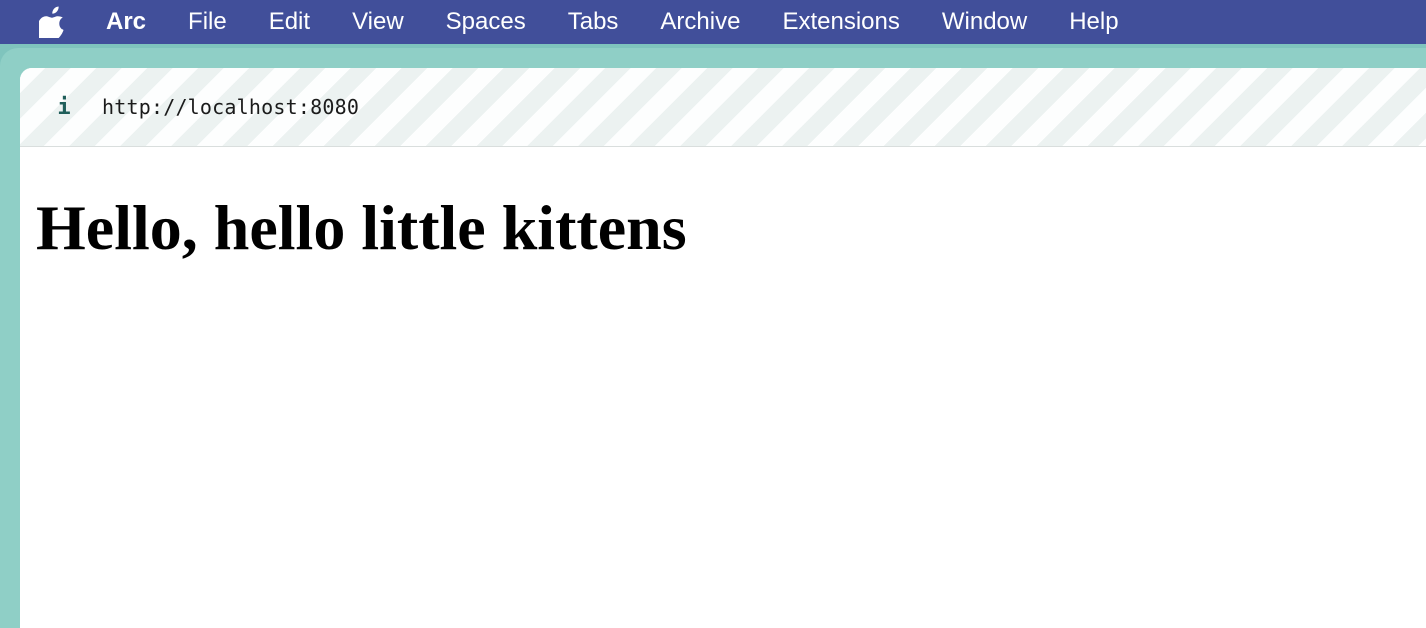 The height and width of the screenshot is (628, 1426). Describe the element at coordinates (289, 22) in the screenshot. I see `menu-edit: Edit` at that location.